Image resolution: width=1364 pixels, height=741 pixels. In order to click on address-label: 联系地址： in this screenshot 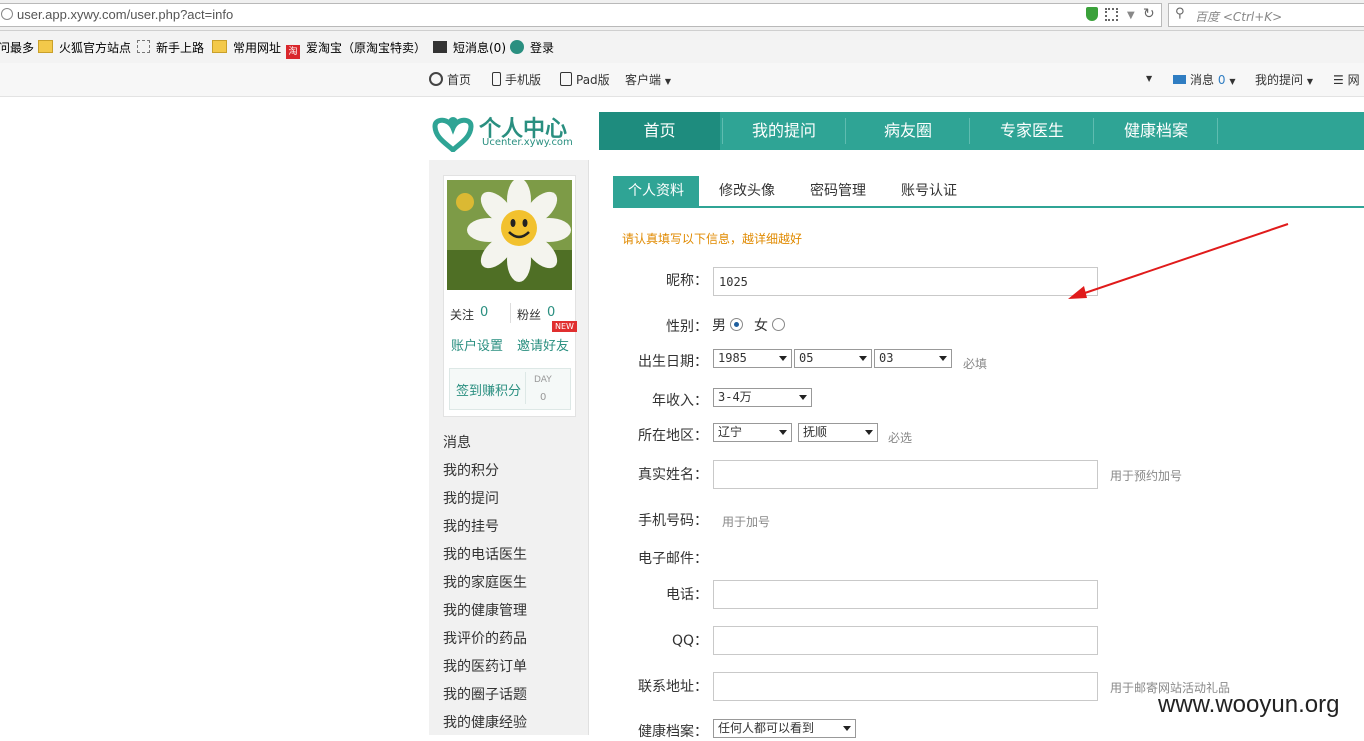, I will do `click(673, 687)`.